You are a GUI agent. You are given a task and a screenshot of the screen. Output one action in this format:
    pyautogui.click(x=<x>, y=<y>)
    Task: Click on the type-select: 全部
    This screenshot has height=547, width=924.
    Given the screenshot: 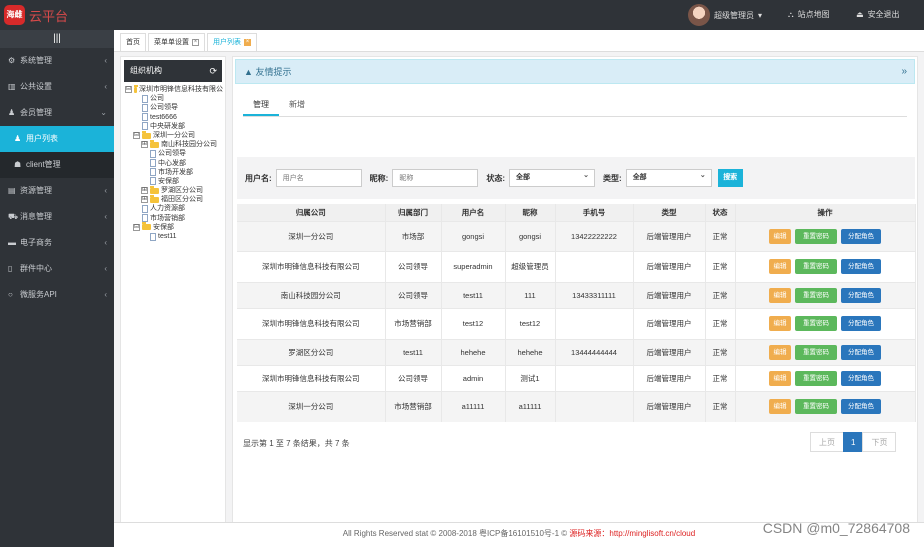 What is the action you would take?
    pyautogui.click(x=668, y=177)
    